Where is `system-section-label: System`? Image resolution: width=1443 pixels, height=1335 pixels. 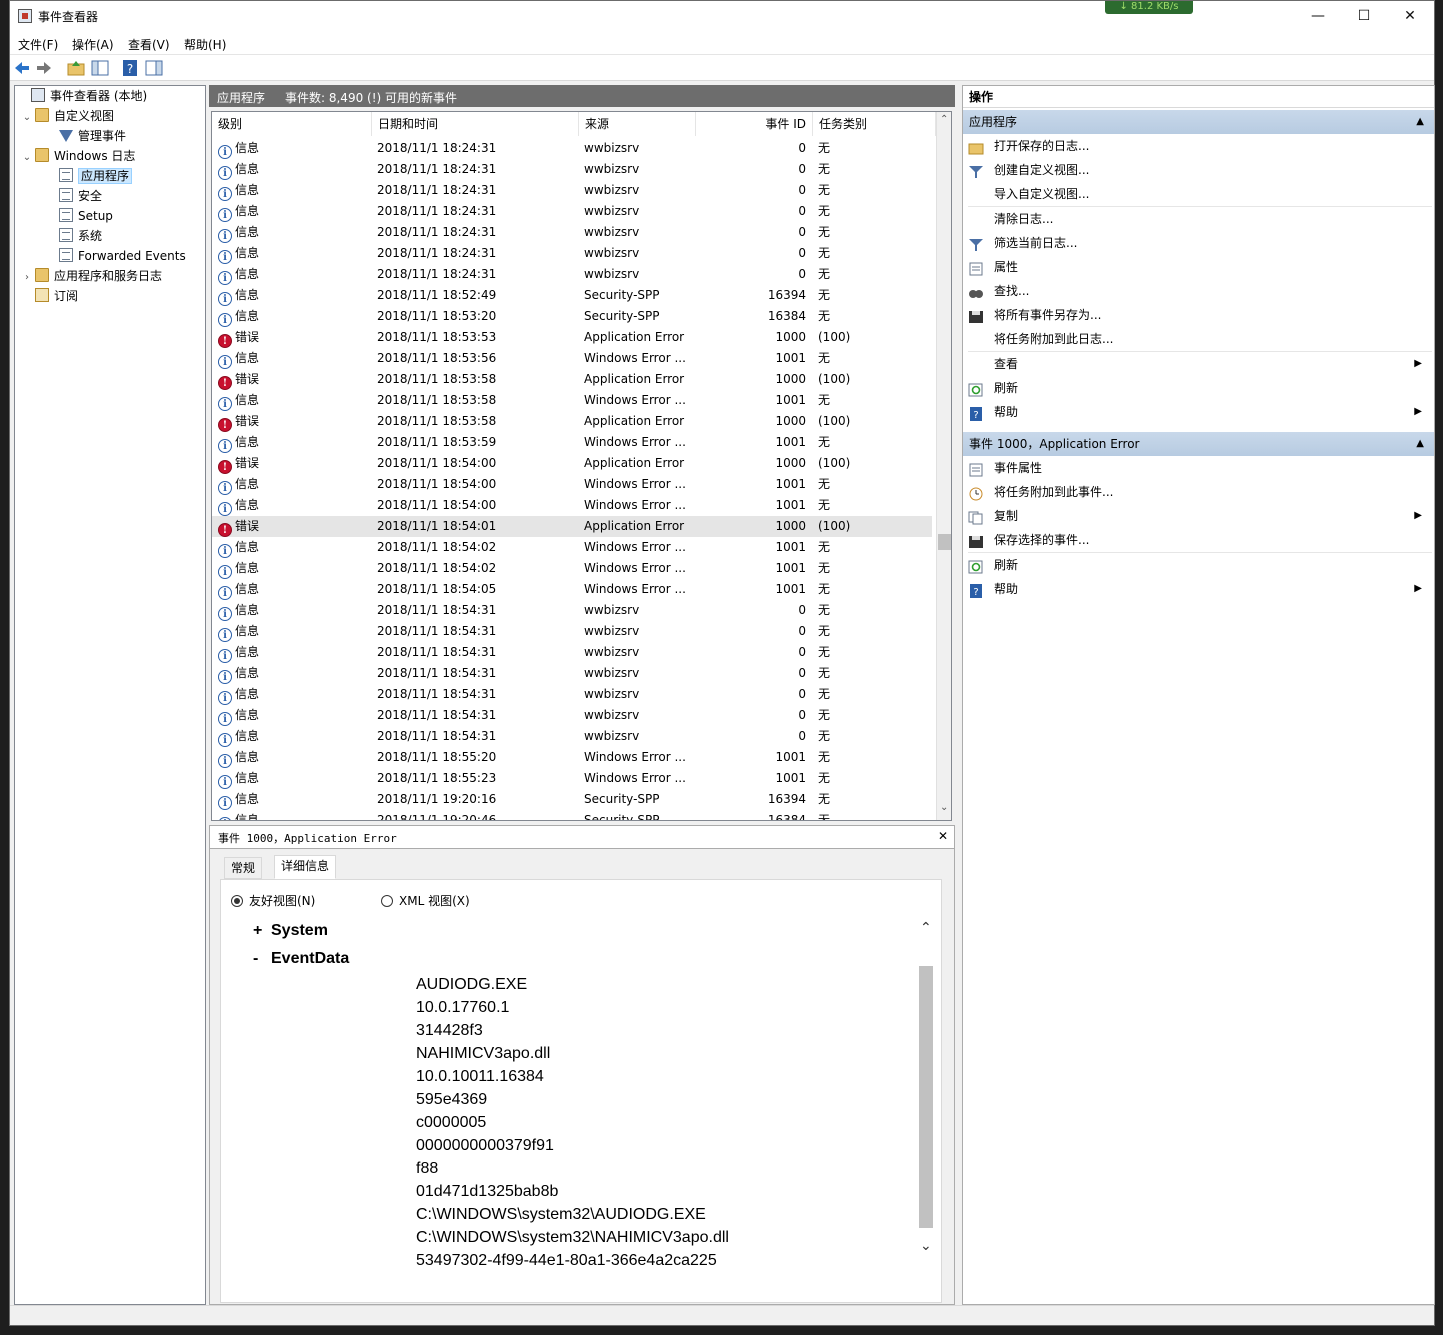
system-section-label: System is located at coordinates (299, 931).